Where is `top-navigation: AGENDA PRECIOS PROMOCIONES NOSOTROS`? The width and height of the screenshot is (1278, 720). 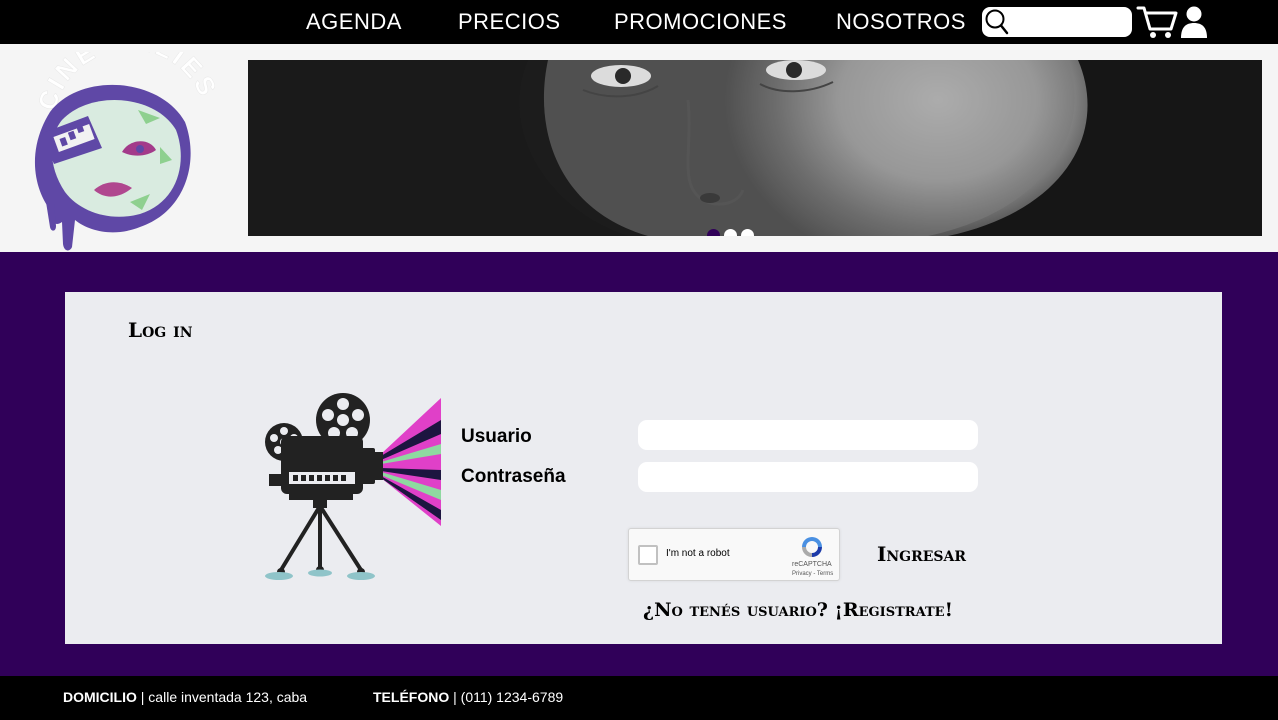 top-navigation: AGENDA PRECIOS PROMOCIONES NOSOTROS is located at coordinates (639, 22).